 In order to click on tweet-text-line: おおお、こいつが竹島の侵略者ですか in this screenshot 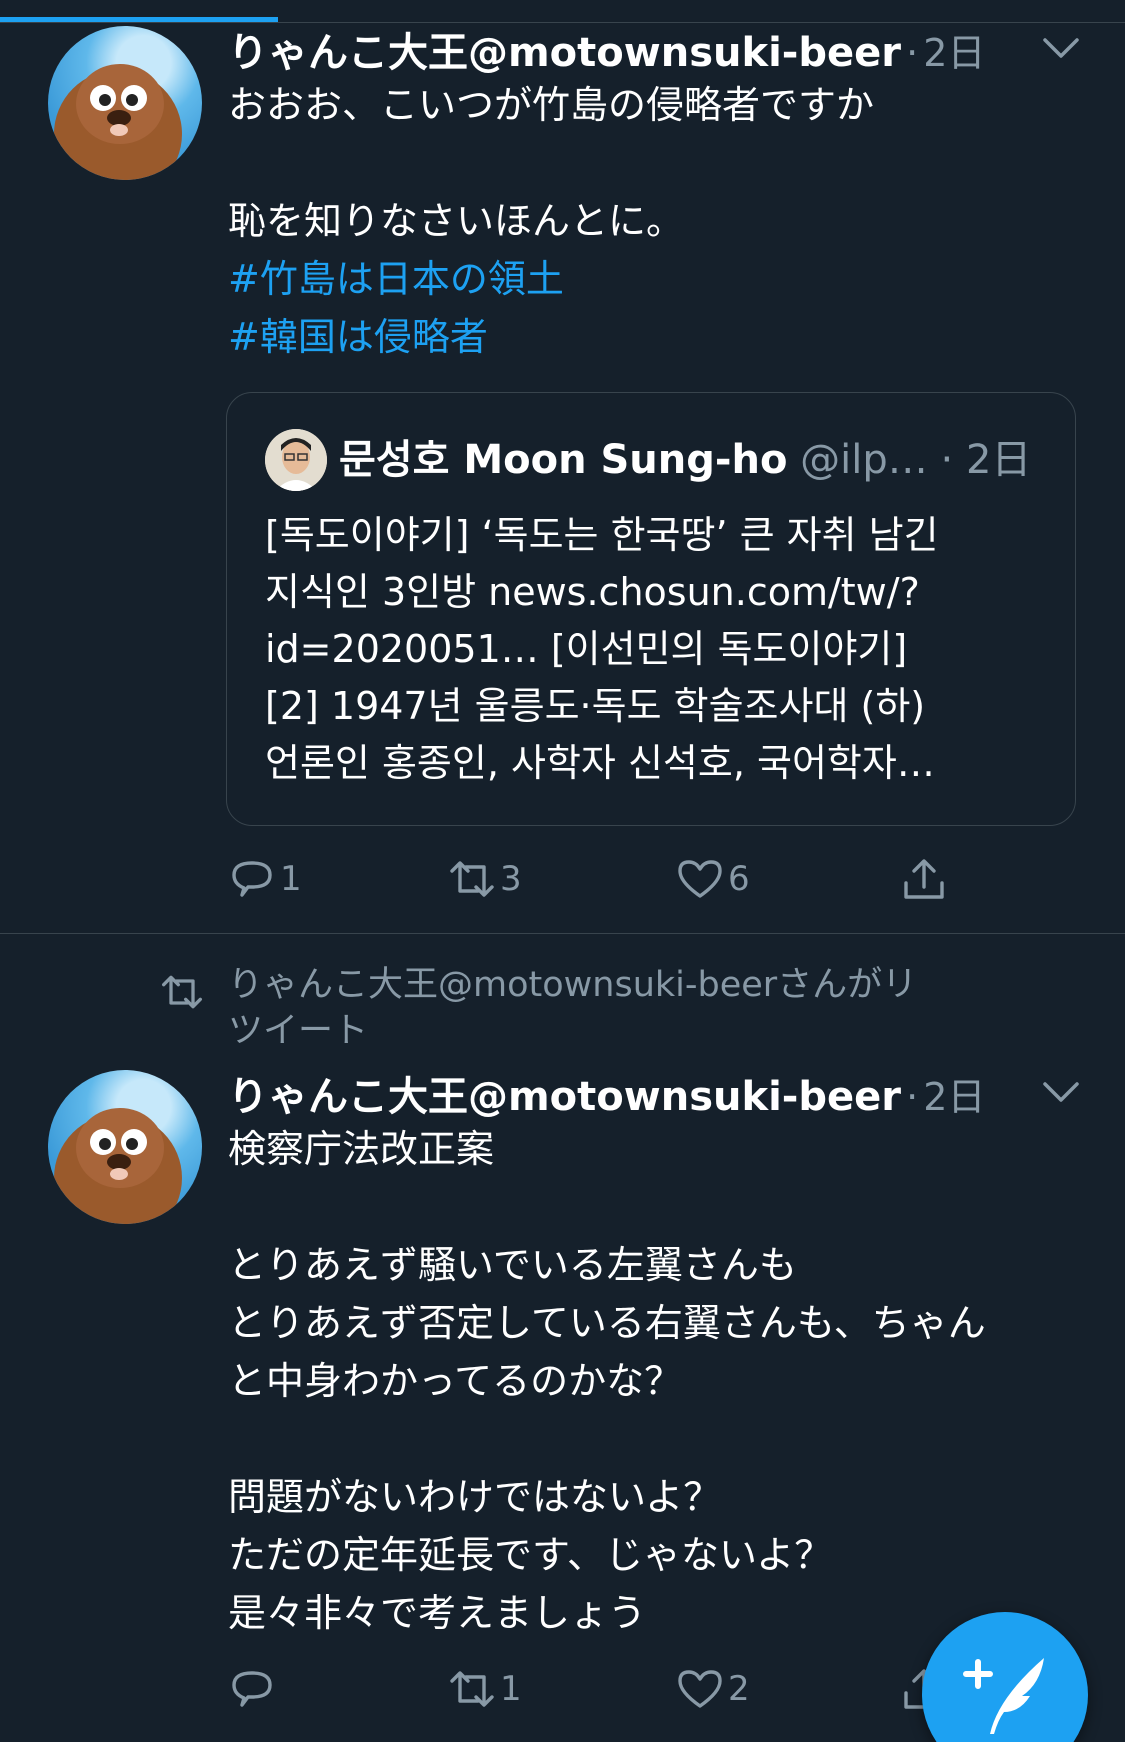, I will do `click(551, 105)`.